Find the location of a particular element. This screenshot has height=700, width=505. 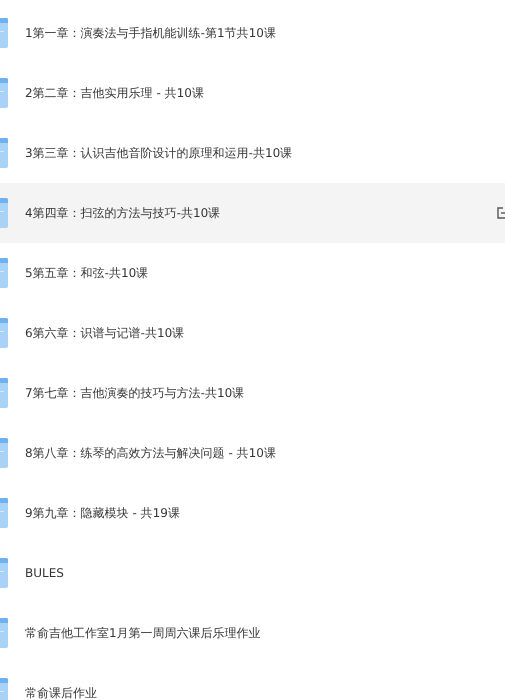

share-icon is located at coordinates (501, 213).